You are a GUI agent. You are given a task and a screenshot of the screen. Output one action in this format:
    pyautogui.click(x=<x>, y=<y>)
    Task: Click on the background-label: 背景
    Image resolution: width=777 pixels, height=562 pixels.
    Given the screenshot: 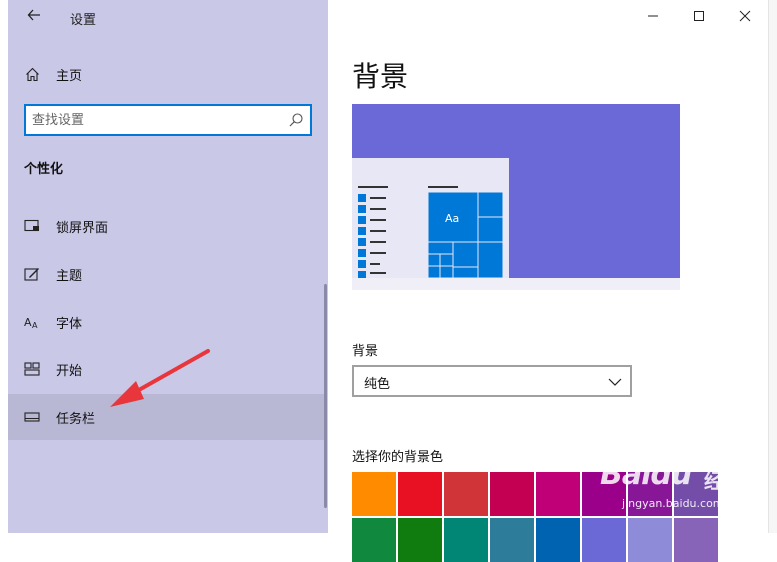 What is the action you would take?
    pyautogui.click(x=365, y=351)
    